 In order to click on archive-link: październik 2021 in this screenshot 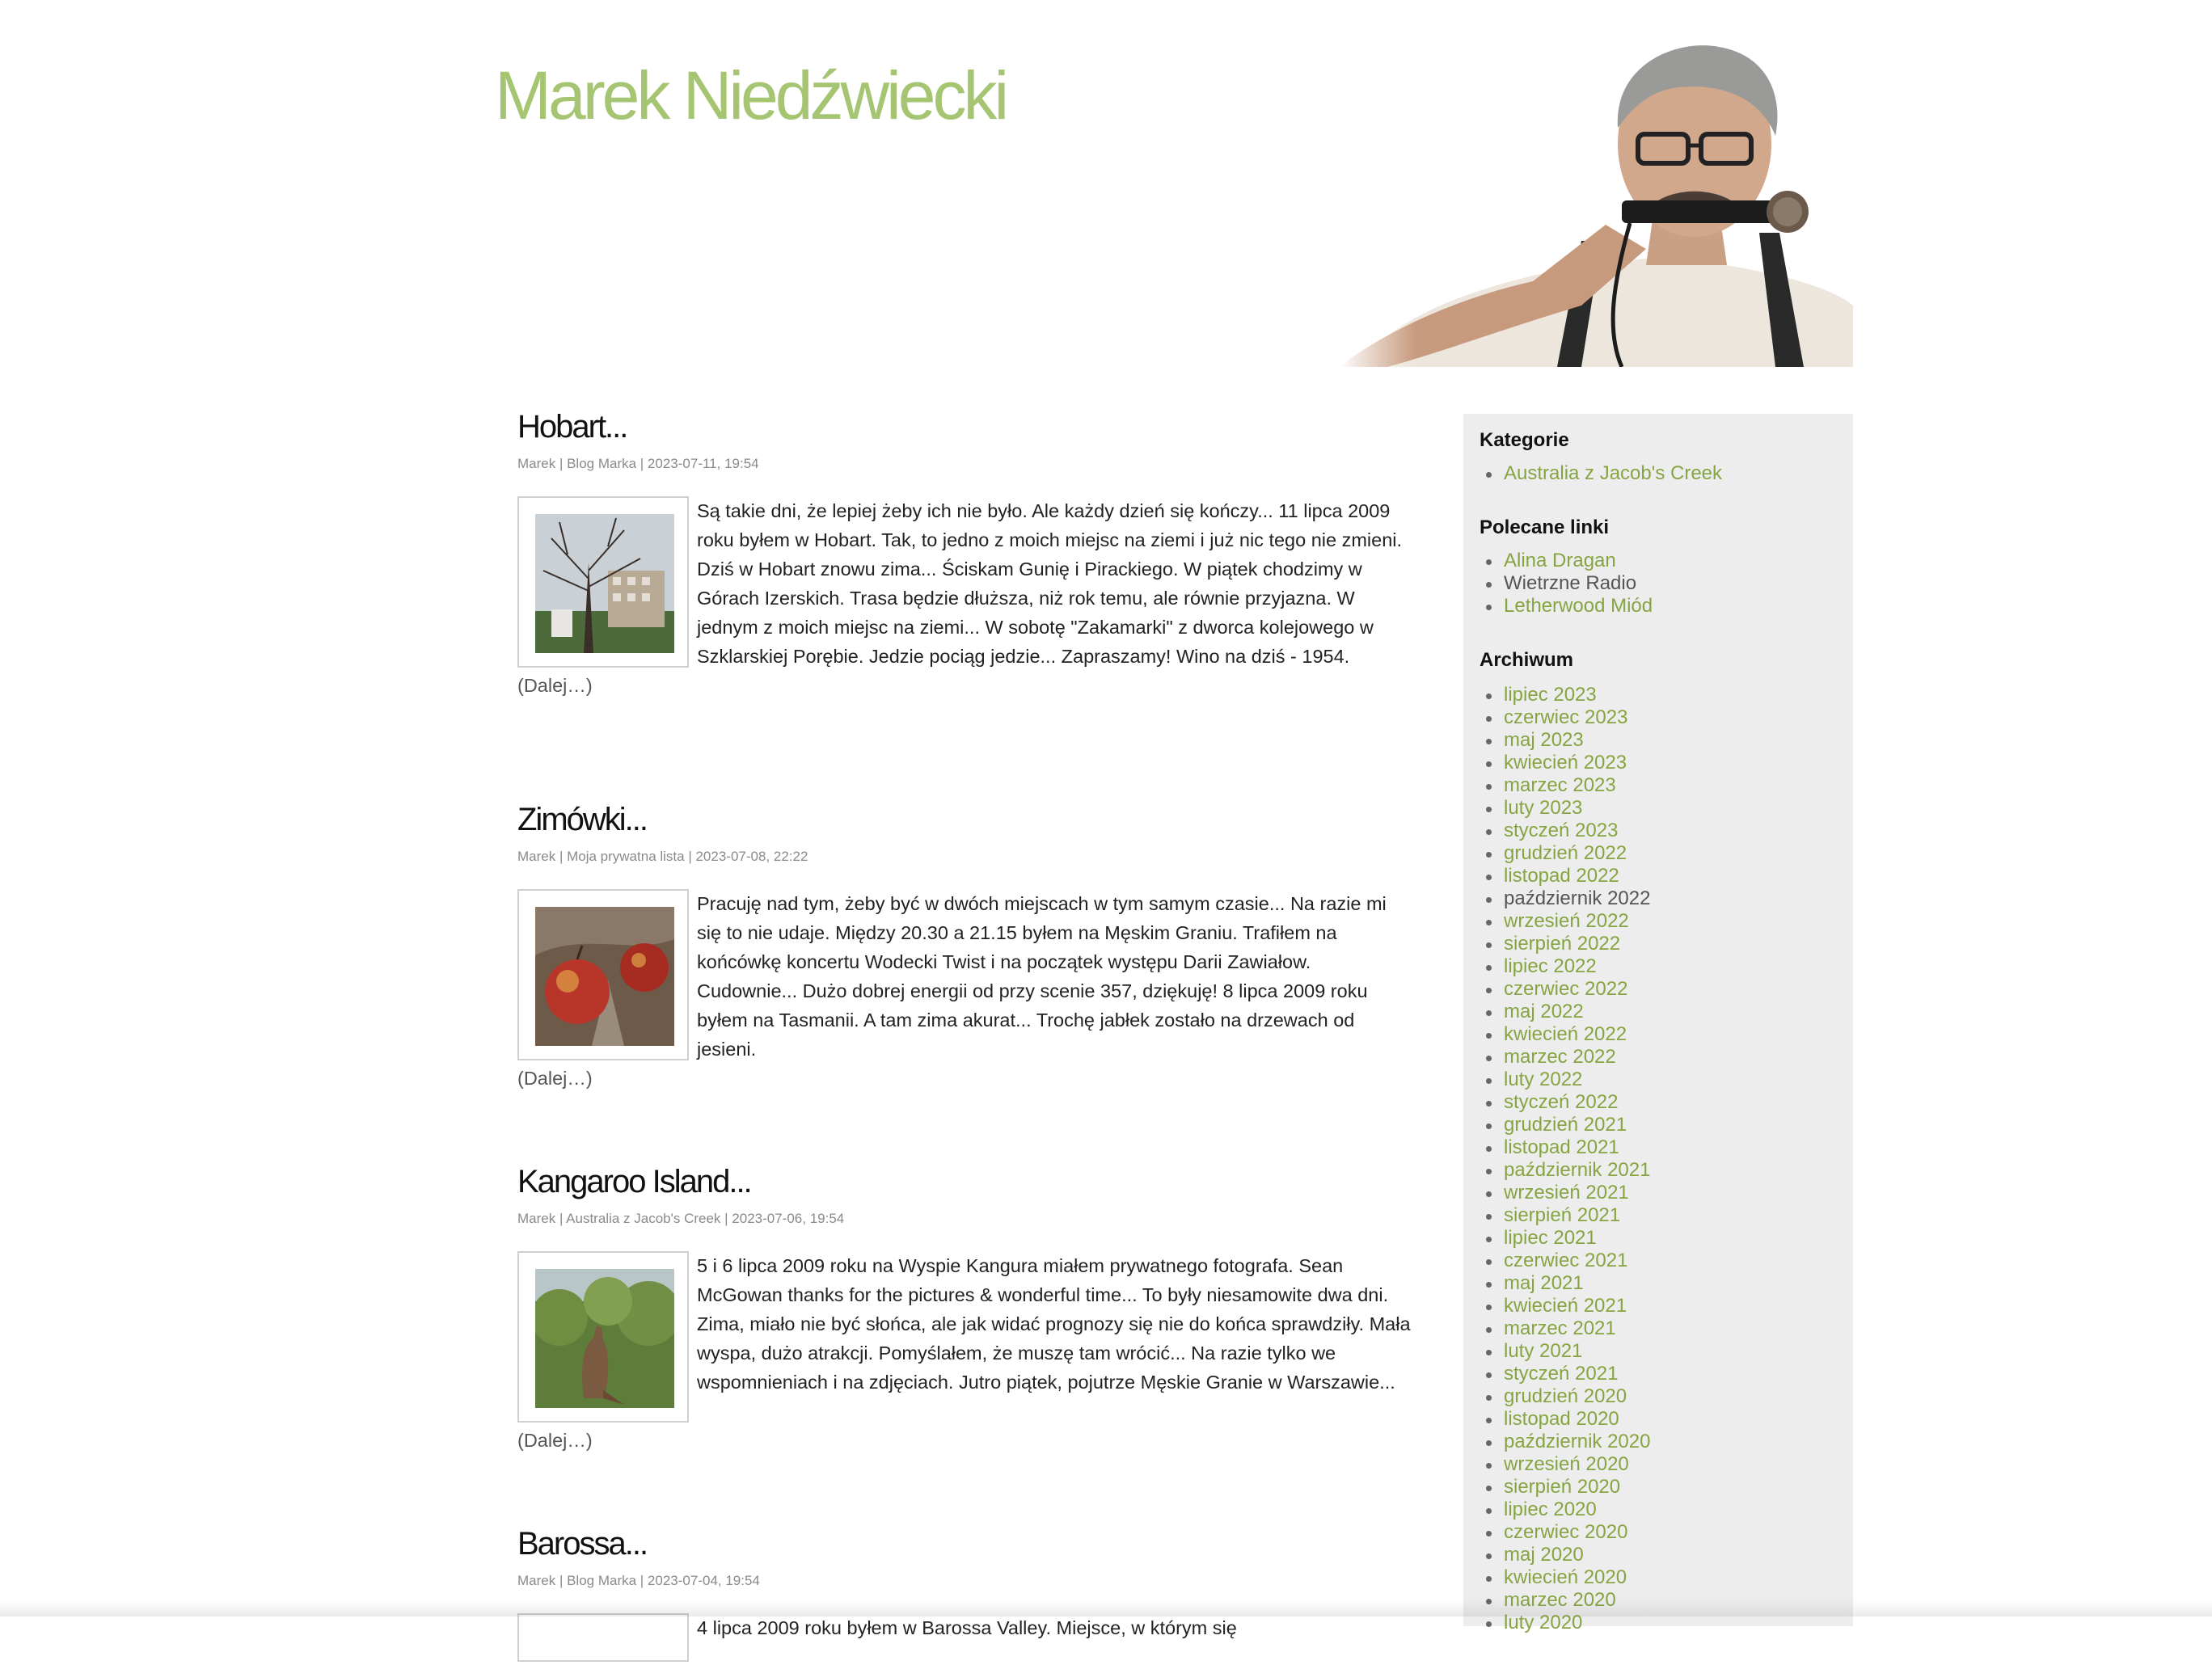, I will do `click(1577, 1170)`.